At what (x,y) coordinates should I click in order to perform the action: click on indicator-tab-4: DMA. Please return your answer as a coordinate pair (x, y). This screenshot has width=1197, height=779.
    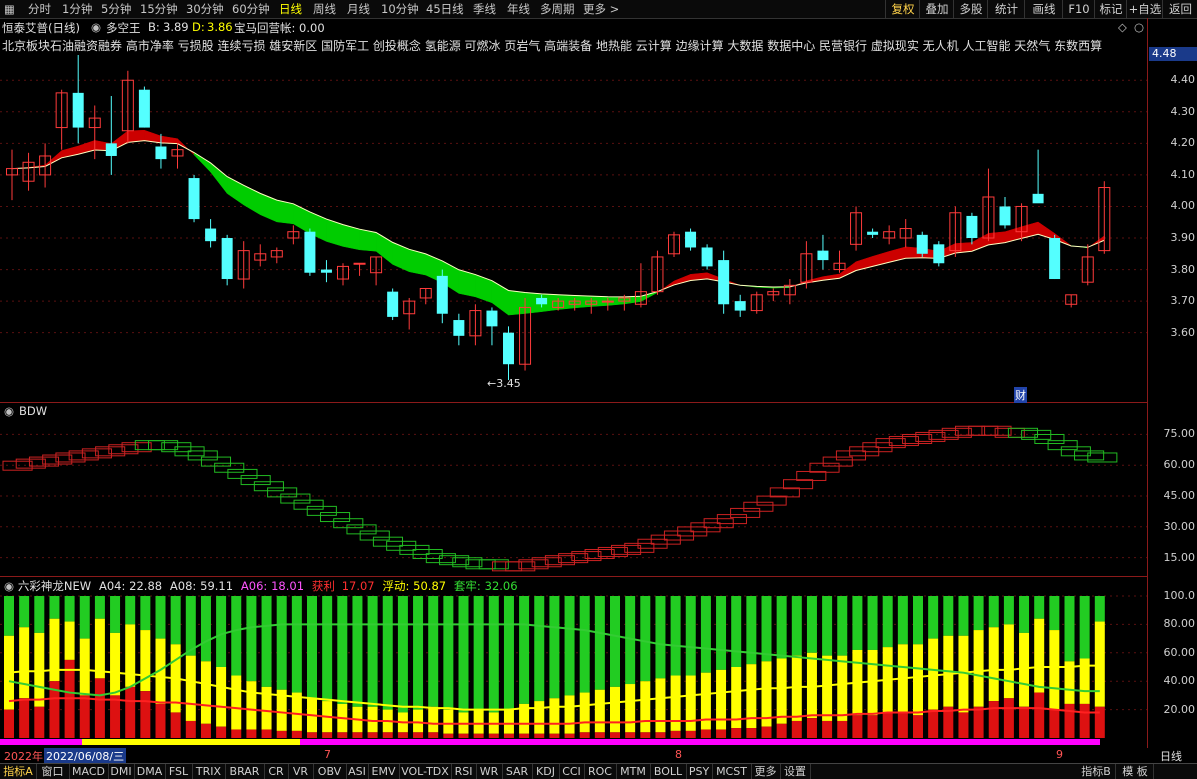
    Looking at the image, I should click on (150, 771).